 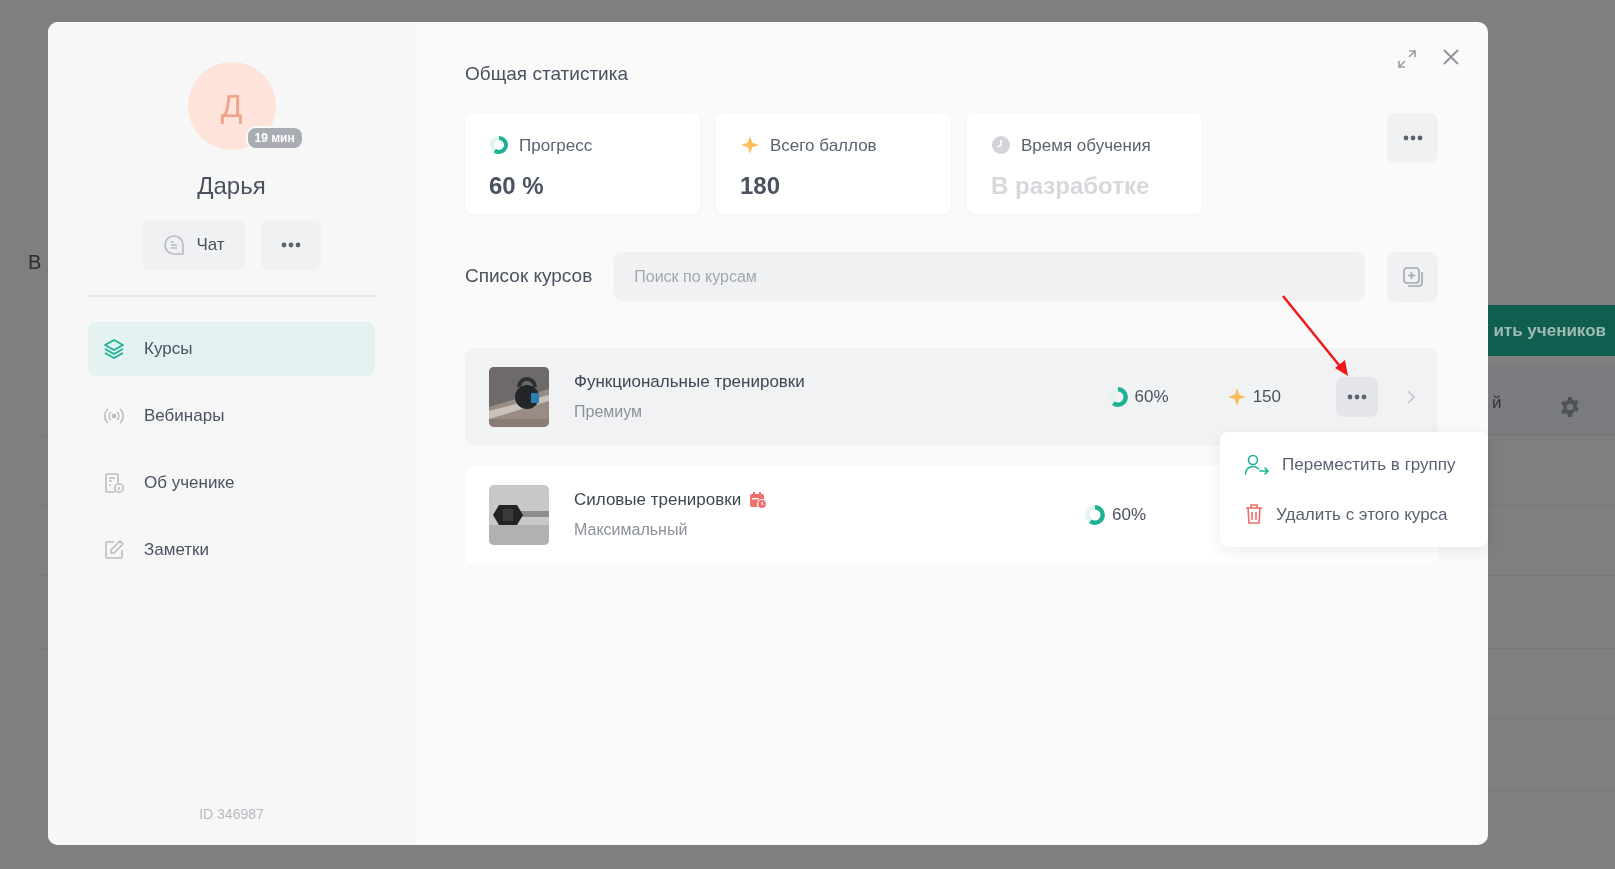 I want to click on add-copy-icon, so click(x=1412, y=276).